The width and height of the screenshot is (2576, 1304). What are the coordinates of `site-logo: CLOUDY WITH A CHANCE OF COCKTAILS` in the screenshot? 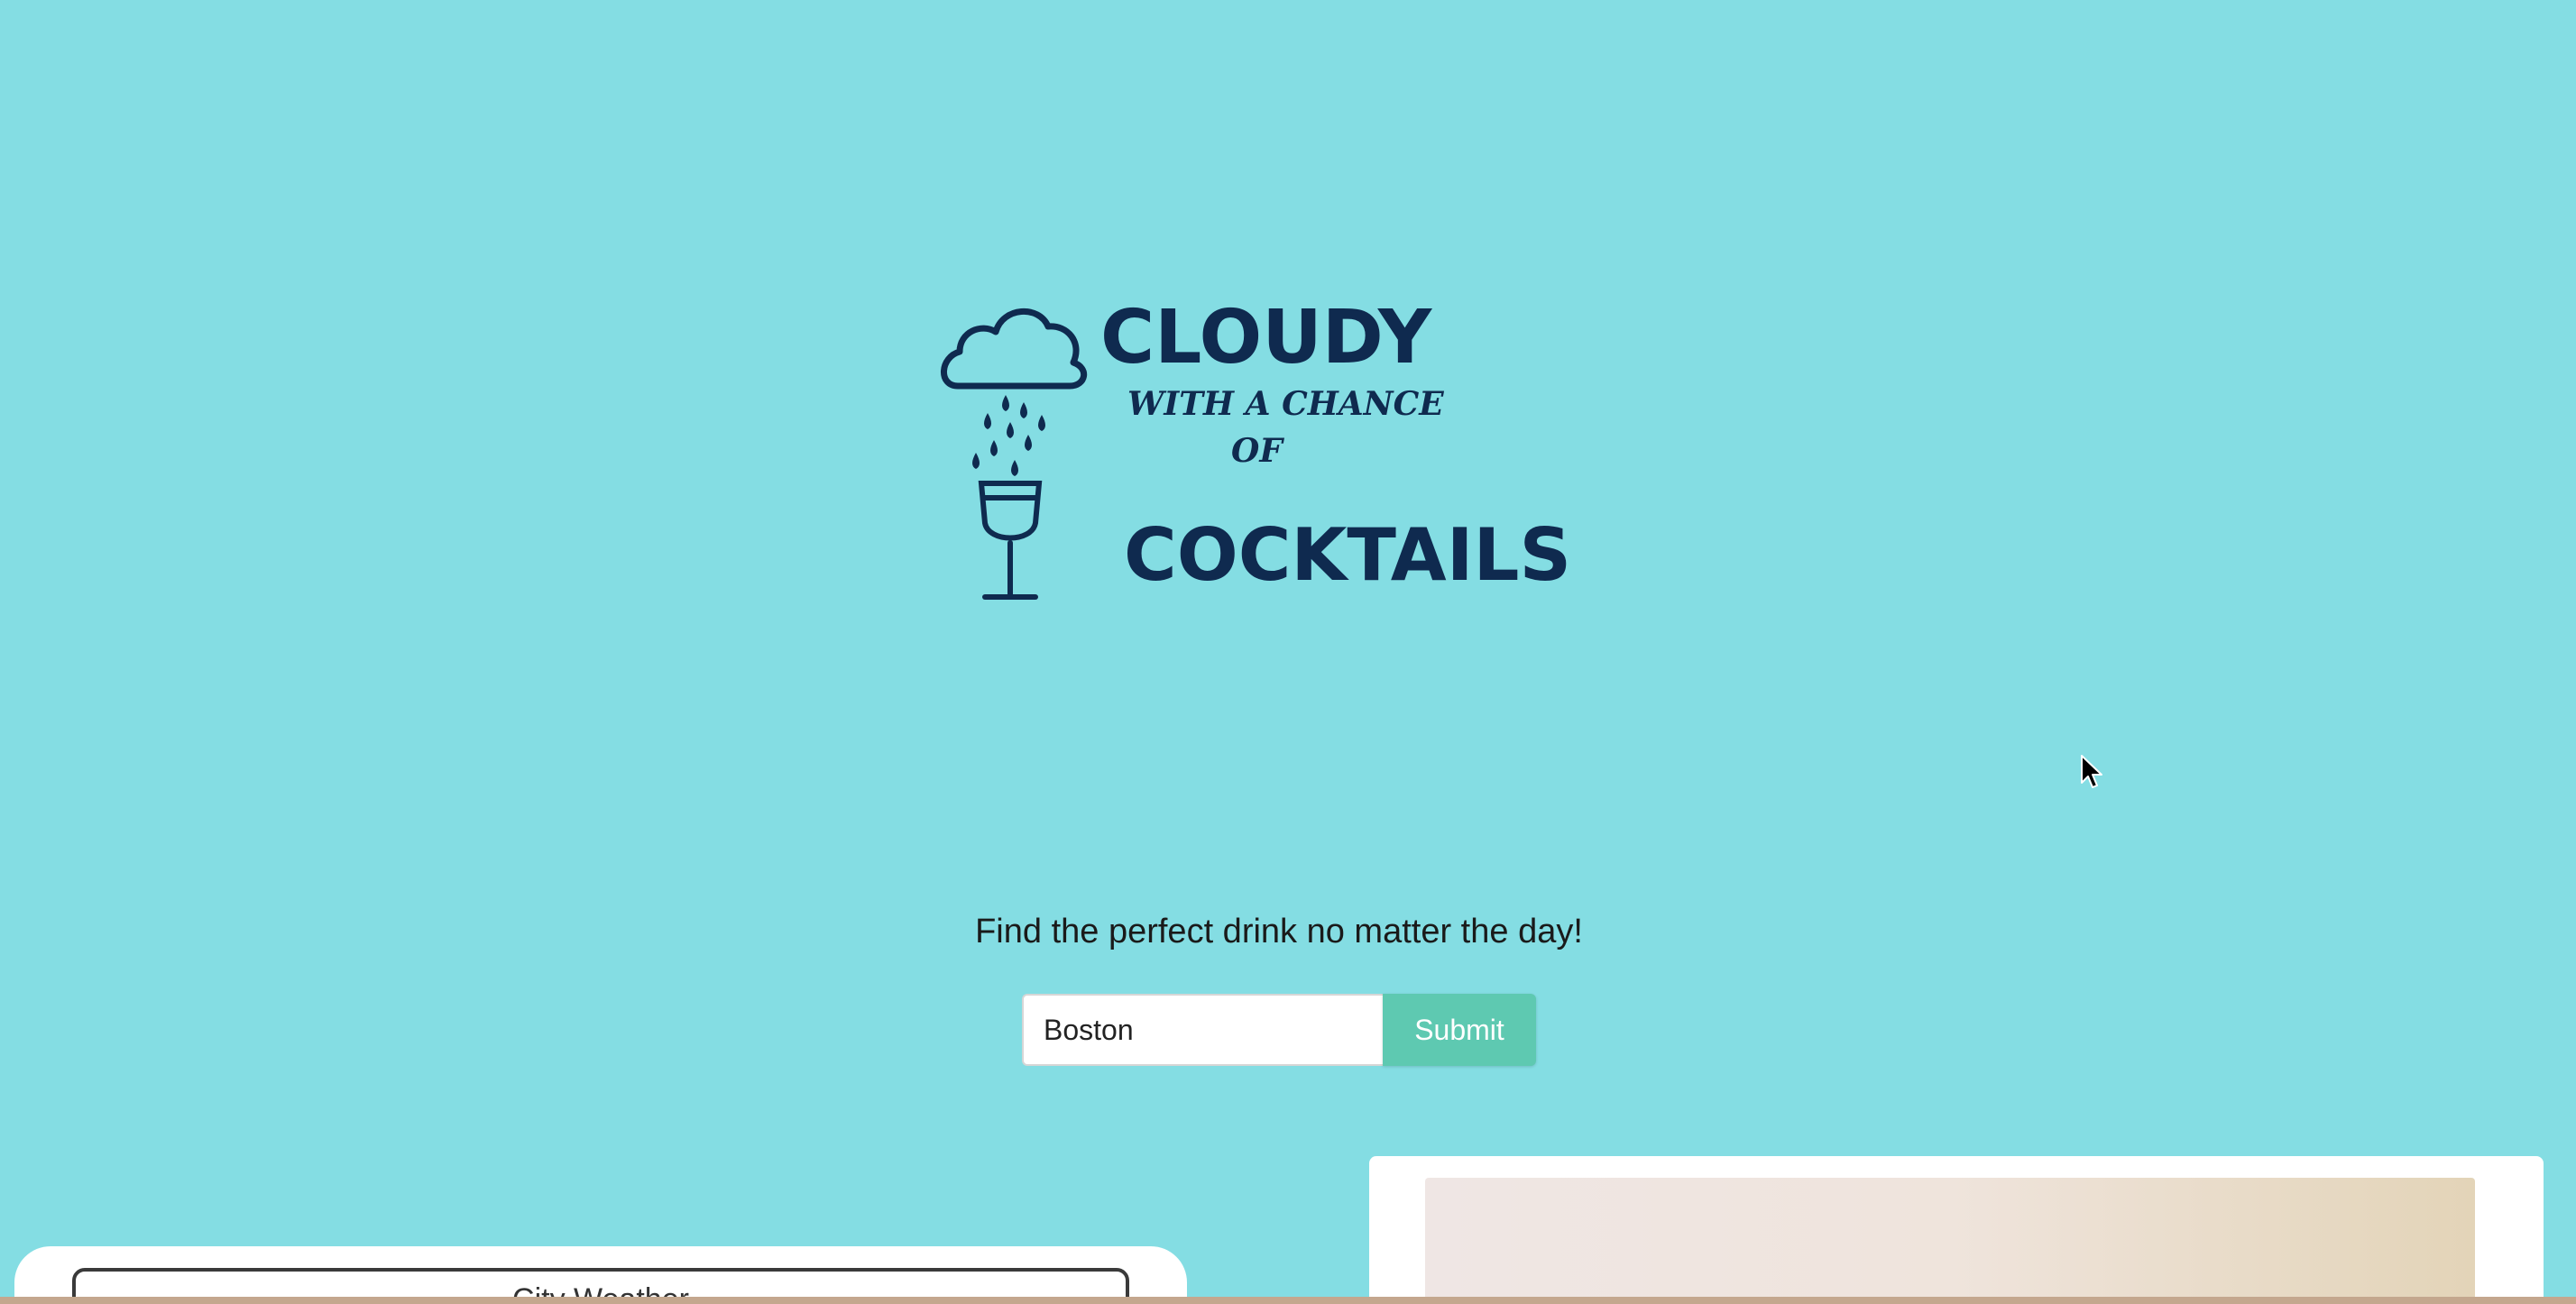 It's located at (1290, 446).